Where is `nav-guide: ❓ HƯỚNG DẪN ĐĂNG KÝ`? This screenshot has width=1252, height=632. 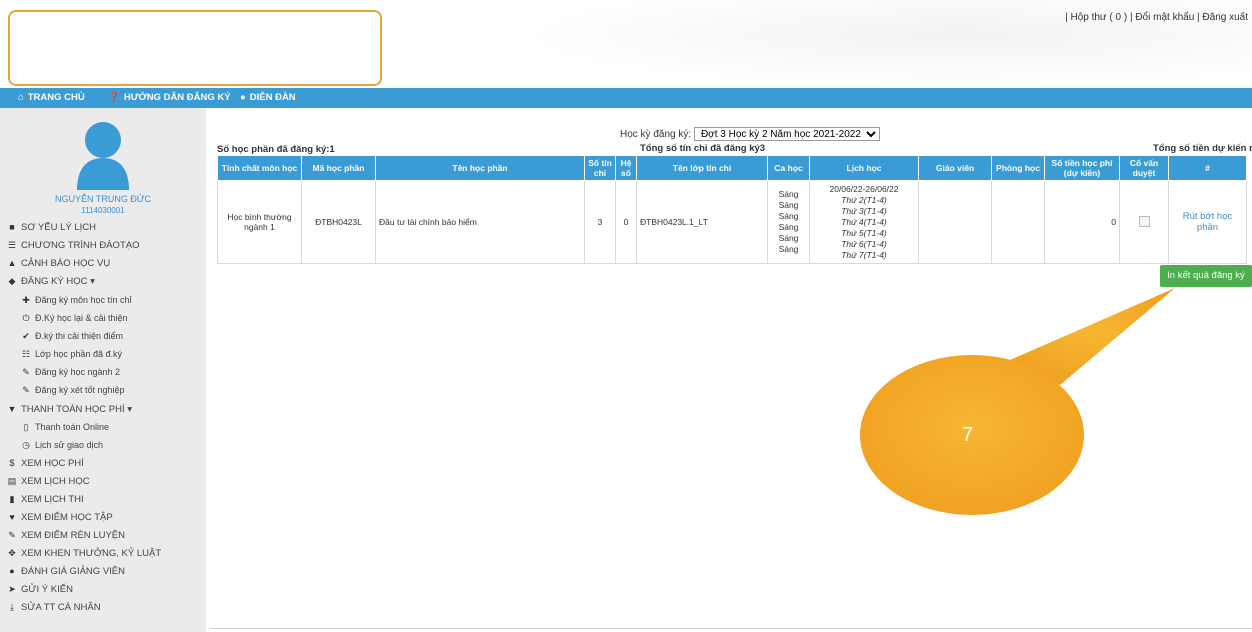
nav-guide: ❓ HƯỚNG DẪN ĐĂNG KÝ is located at coordinates (169, 97).